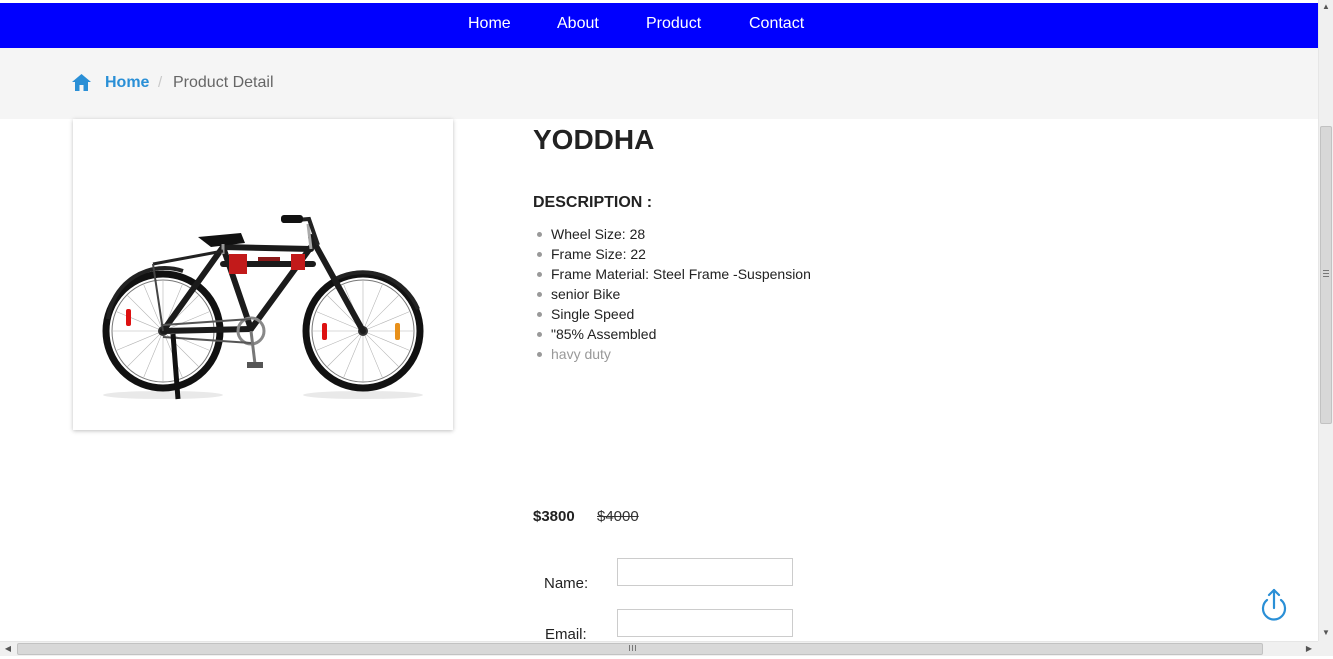 Image resolution: width=1333 pixels, height=659 pixels. Describe the element at coordinates (674, 274) in the screenshot. I see `feature-item: Frame Material: Steel Frame -Suspension` at that location.